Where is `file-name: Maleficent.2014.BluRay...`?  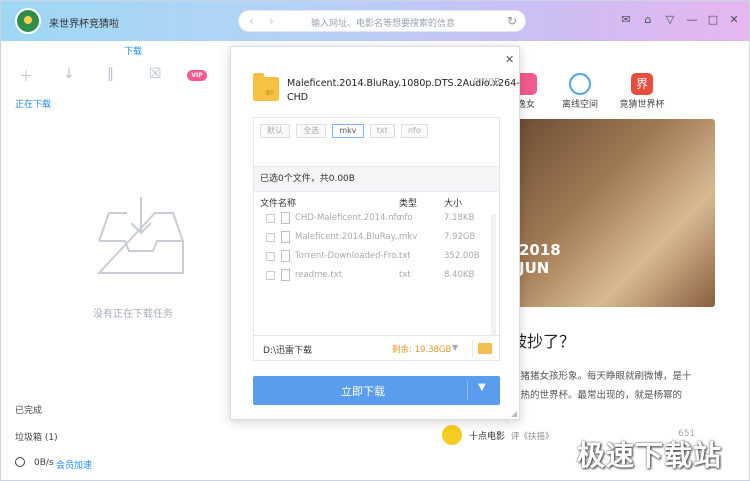
file-name: Maleficent.2014.BluRay... is located at coordinates (348, 237).